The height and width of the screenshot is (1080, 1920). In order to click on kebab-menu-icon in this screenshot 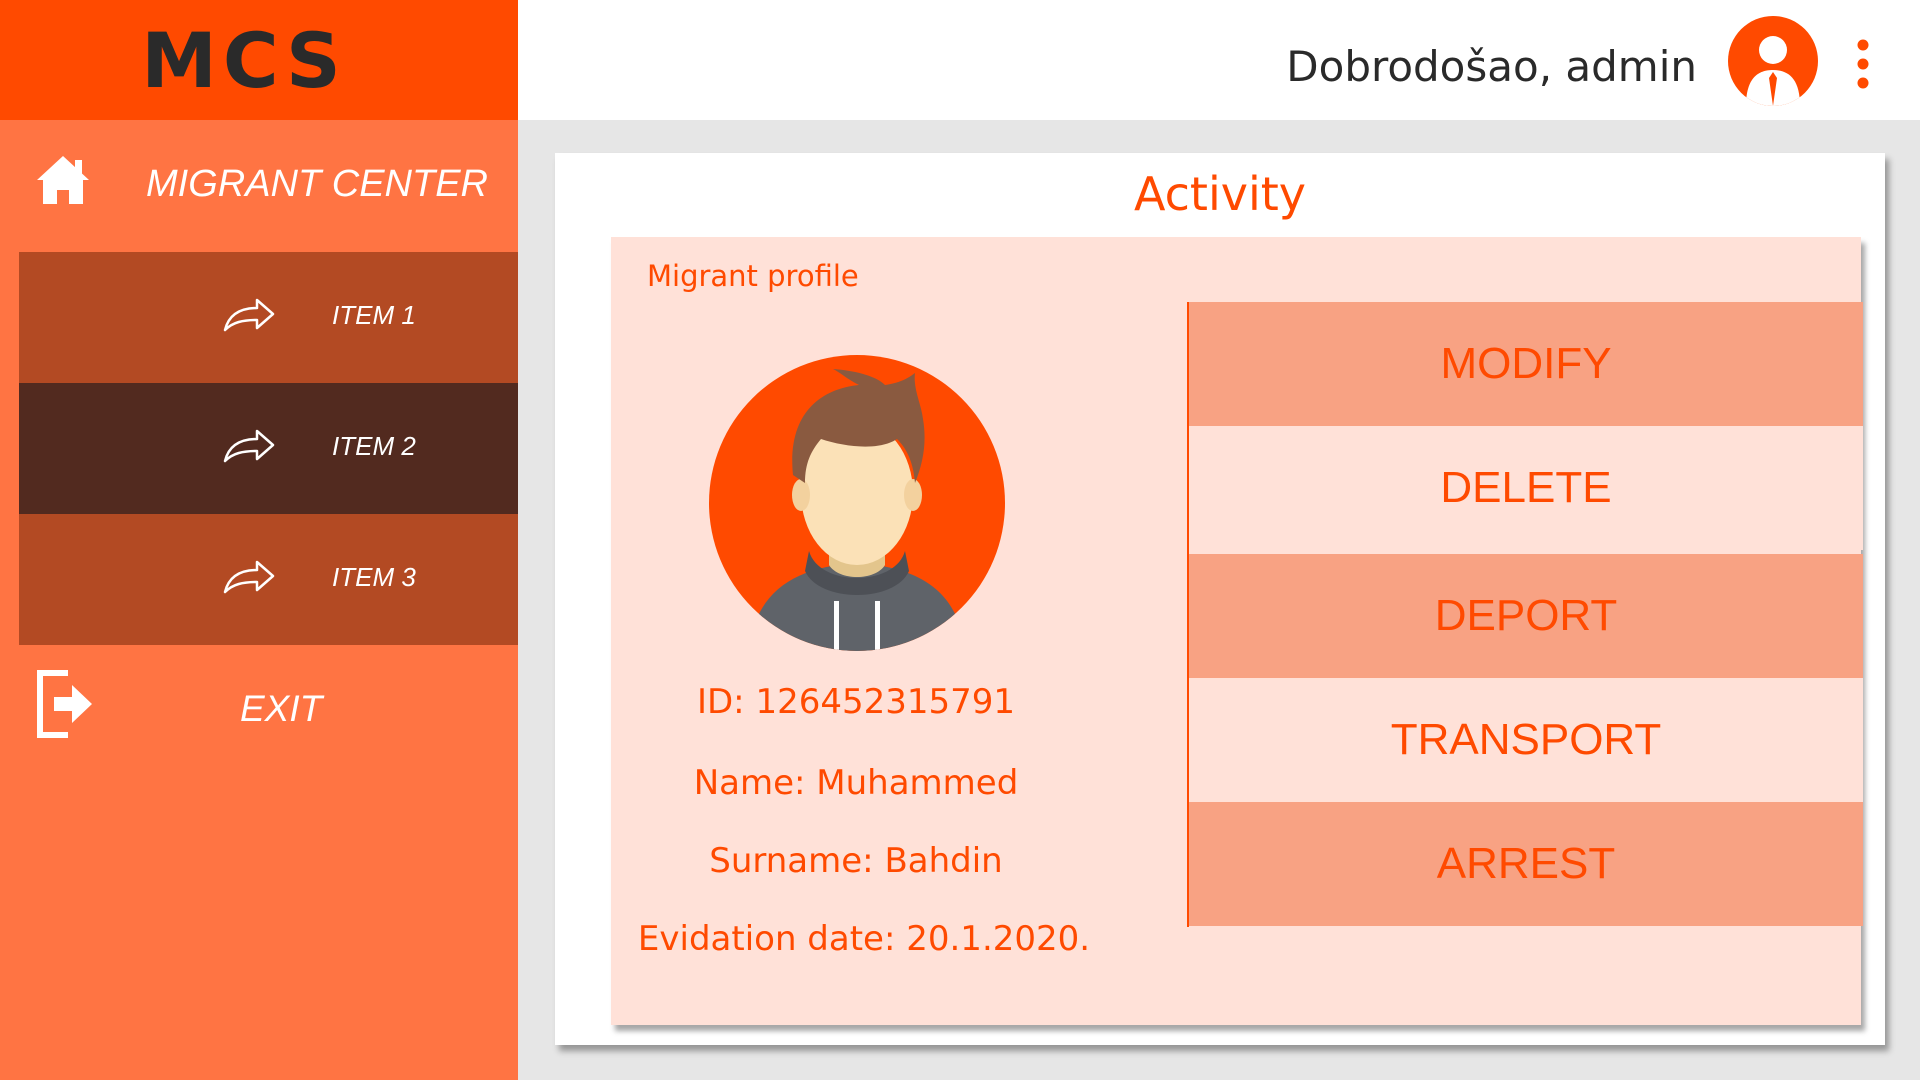, I will do `click(1863, 64)`.